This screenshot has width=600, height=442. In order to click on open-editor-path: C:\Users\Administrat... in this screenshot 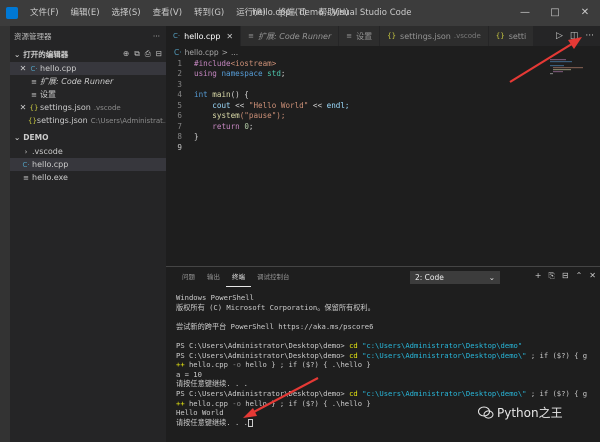, I will do `click(128, 120)`.